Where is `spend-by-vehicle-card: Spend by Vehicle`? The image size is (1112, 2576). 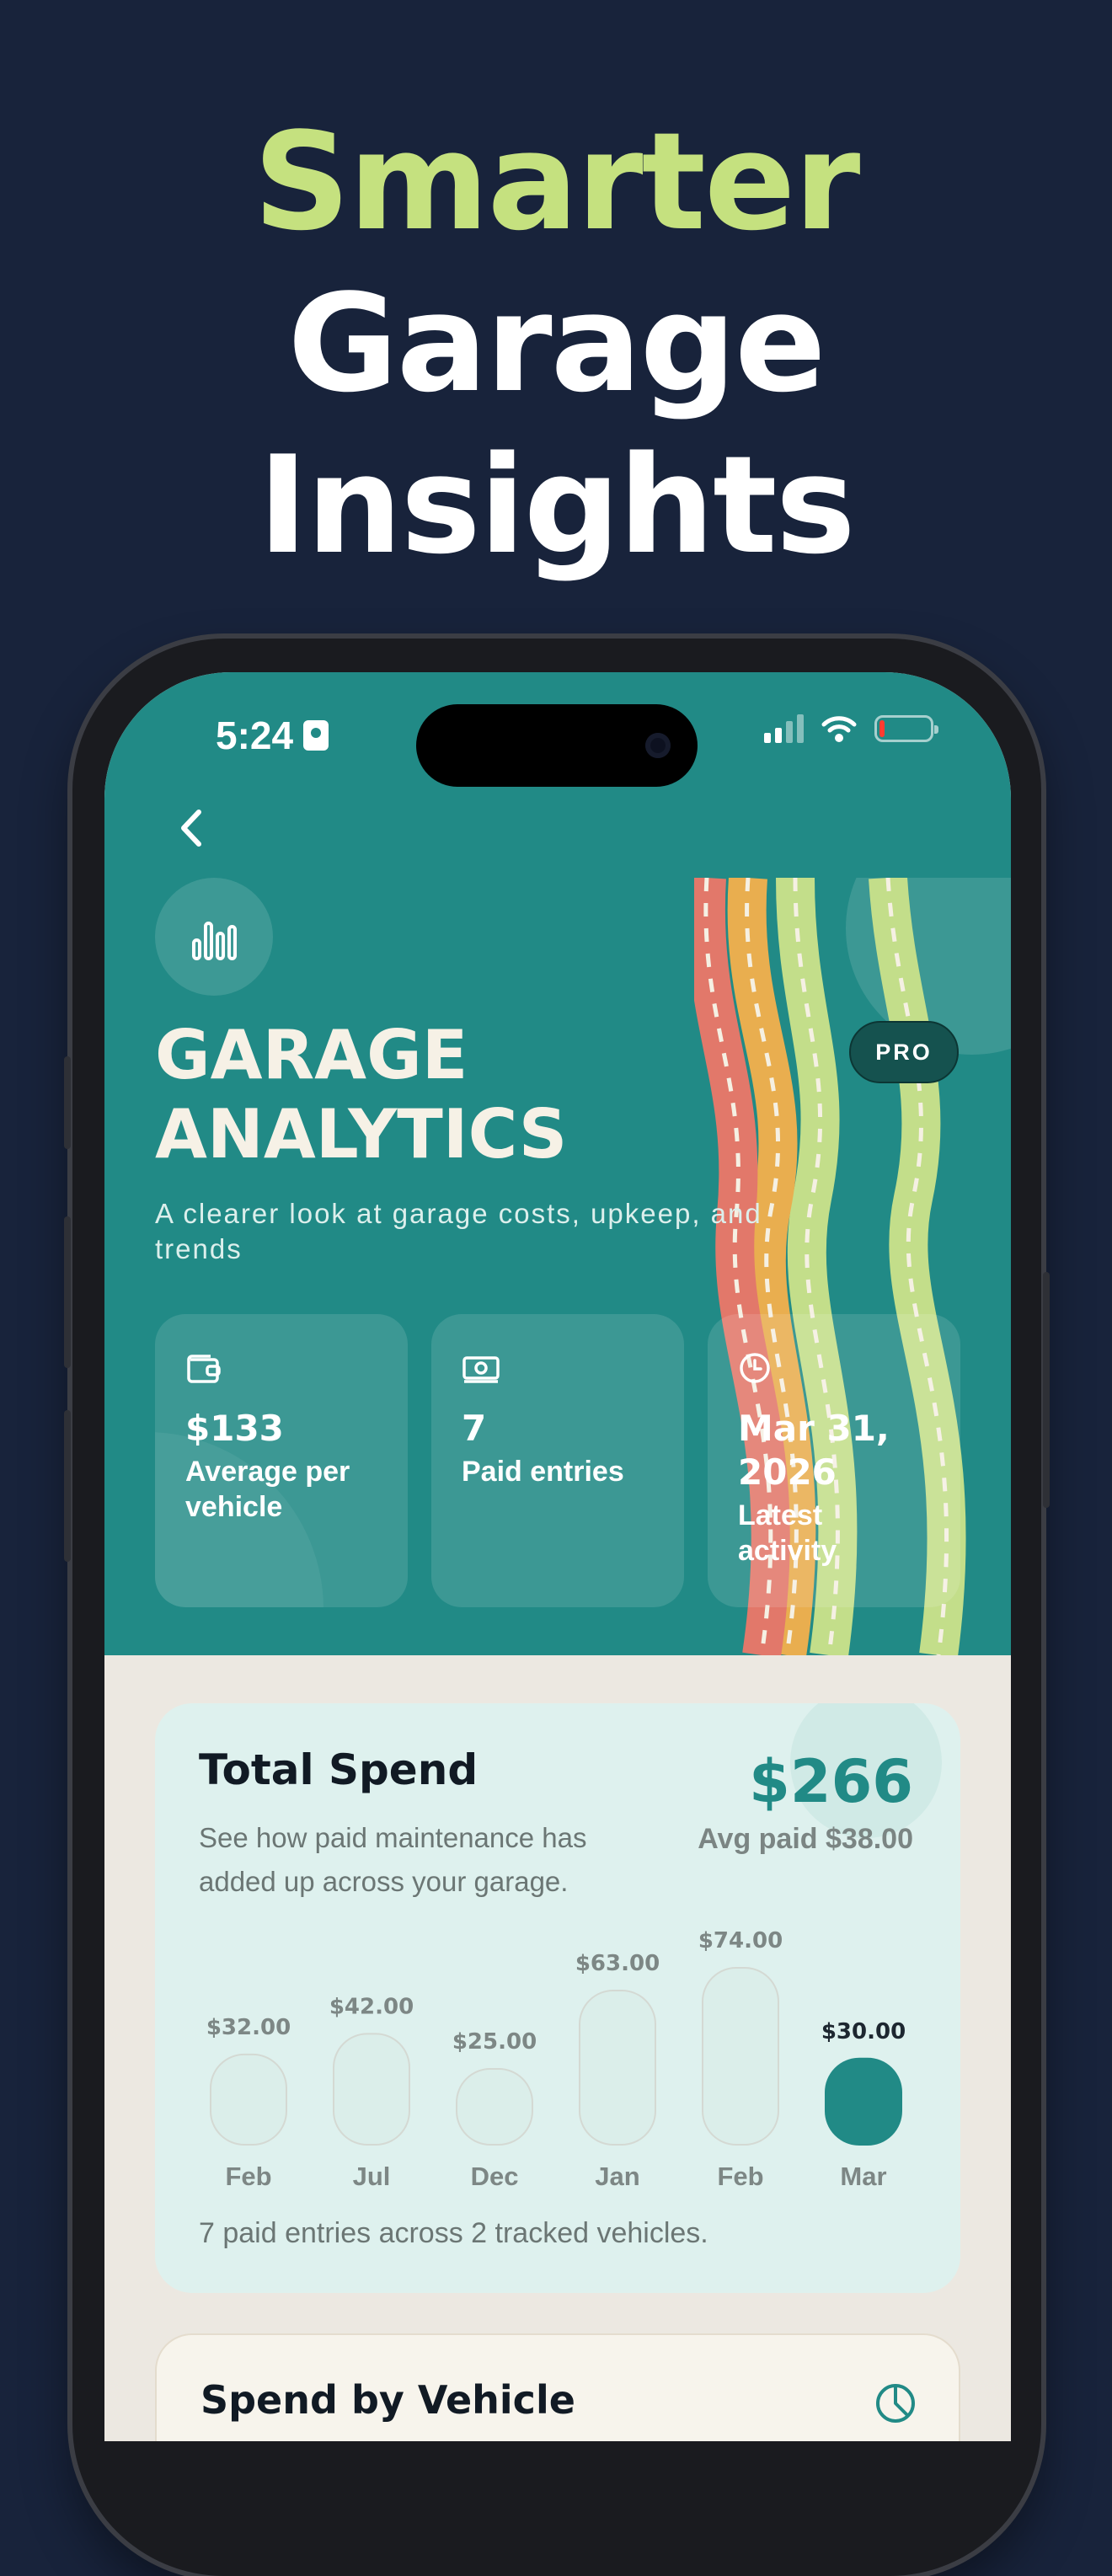
spend-by-vehicle-card: Spend by Vehicle is located at coordinates (557, 2387).